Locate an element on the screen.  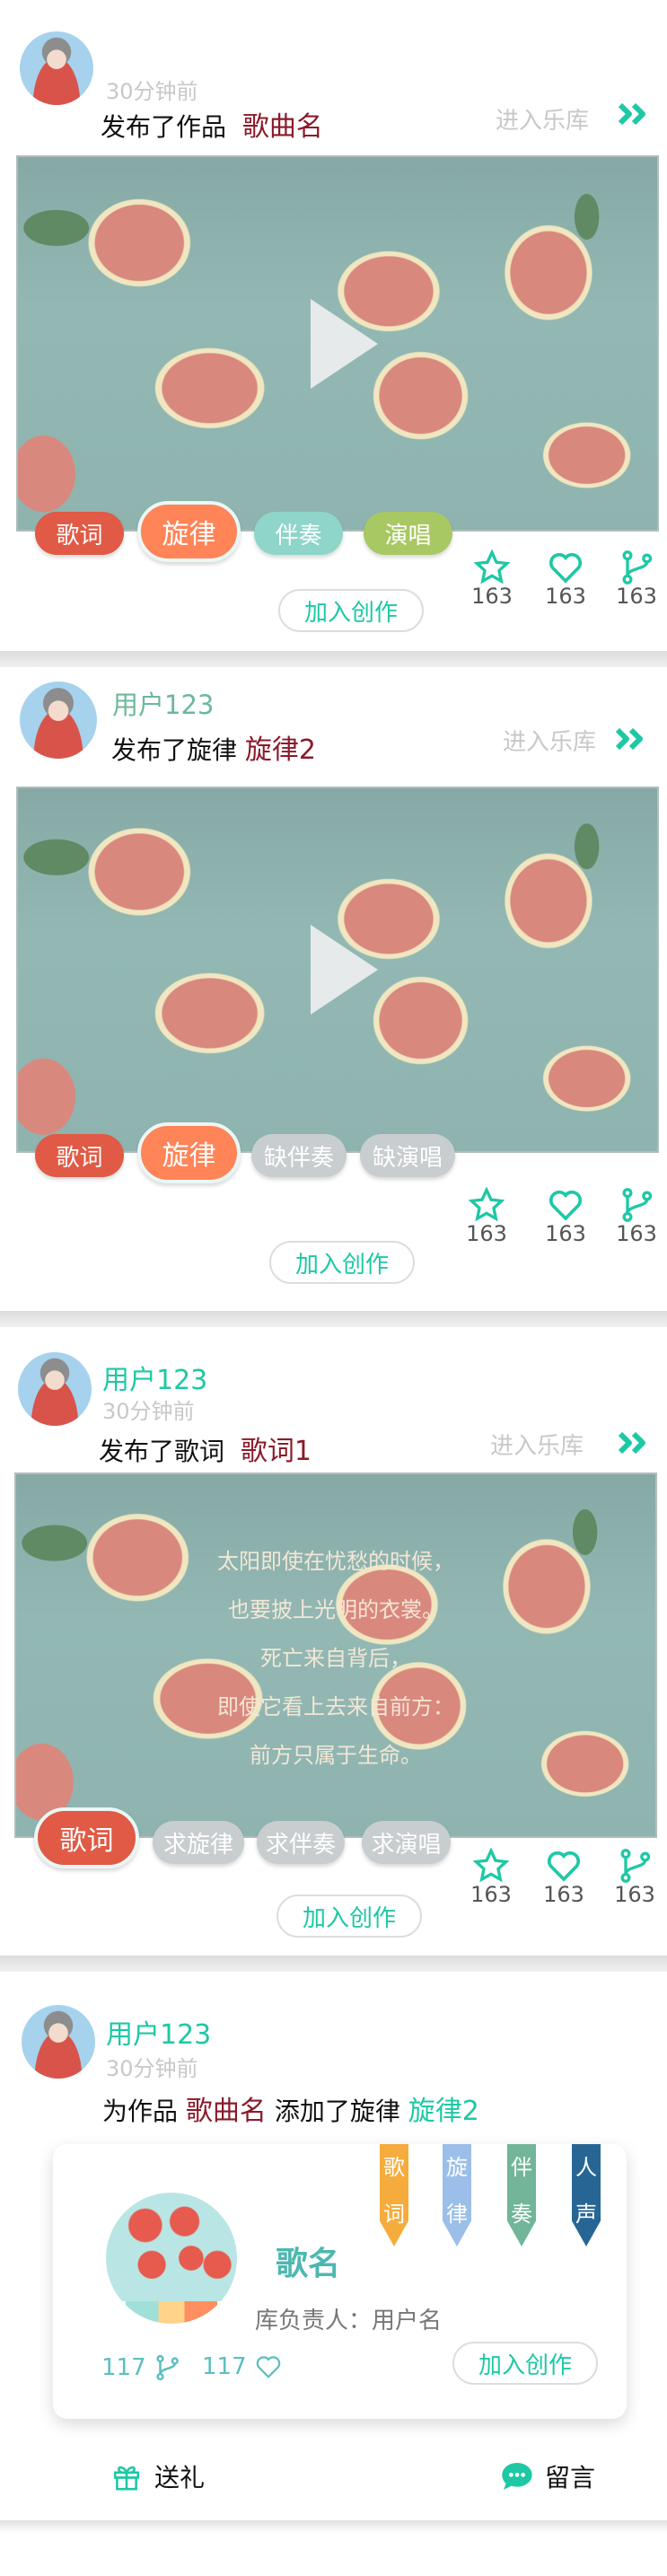
like-stat: 117 is located at coordinates (242, 2366).